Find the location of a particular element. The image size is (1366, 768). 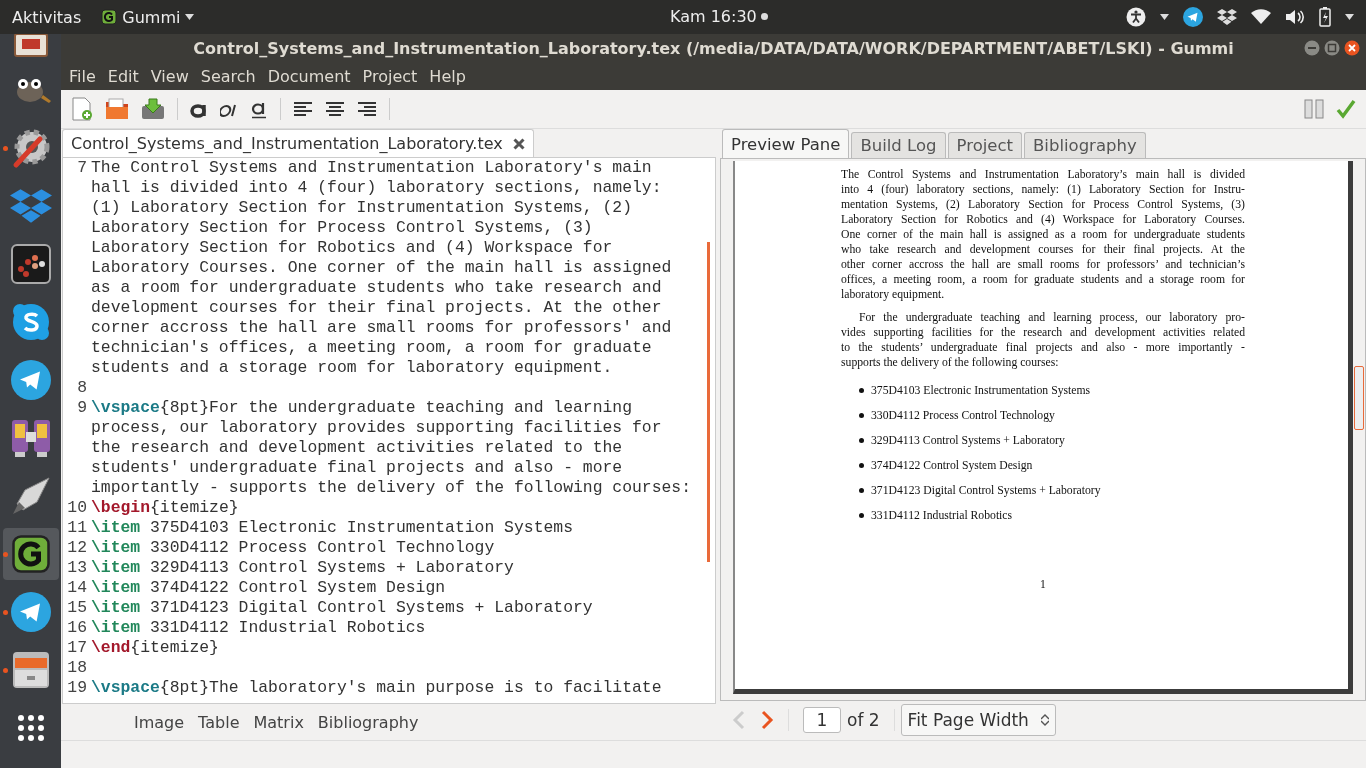

file-tab: Control_Systems_and_Instrumentation_Laboratory.tex is located at coordinates (298, 143).